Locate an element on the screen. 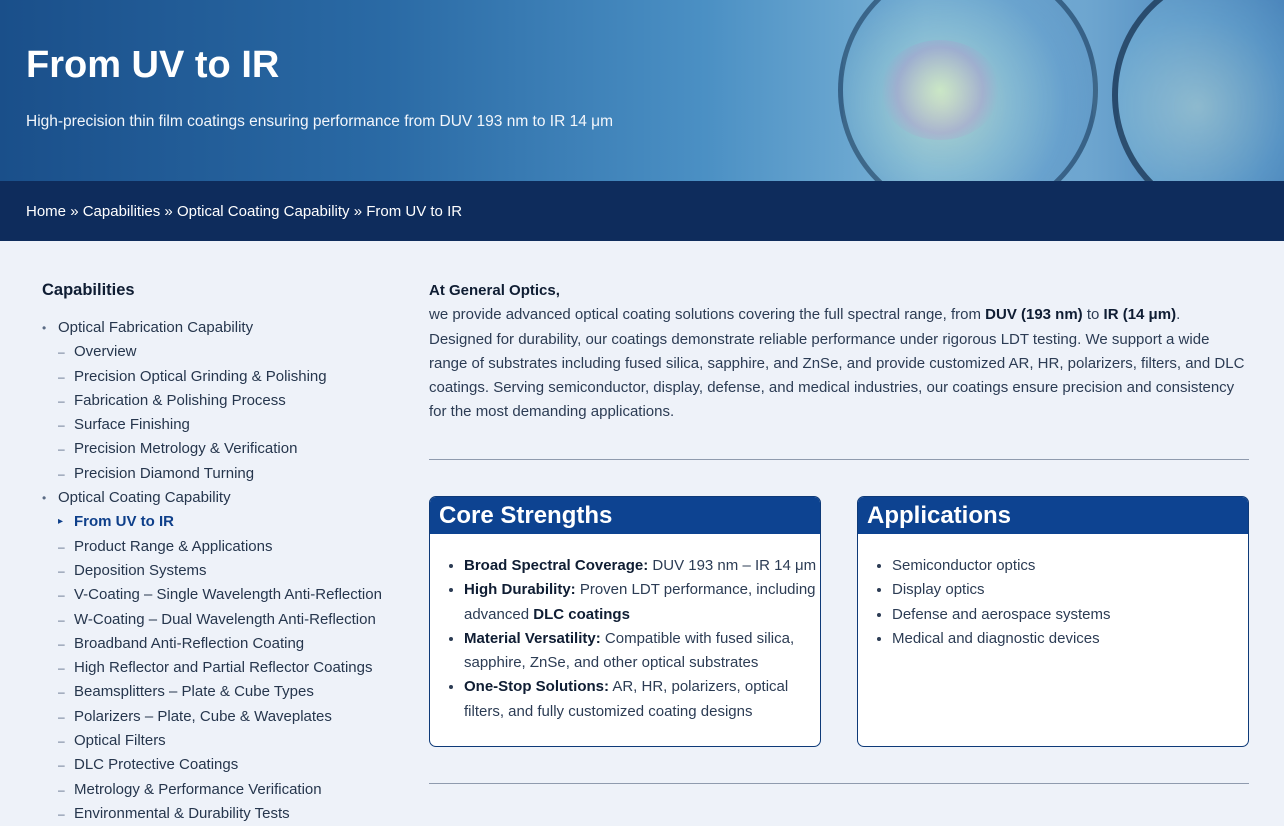 Image resolution: width=1284 pixels, height=826 pixels. application-item: Medical and diagnostic devices is located at coordinates (1070, 639).